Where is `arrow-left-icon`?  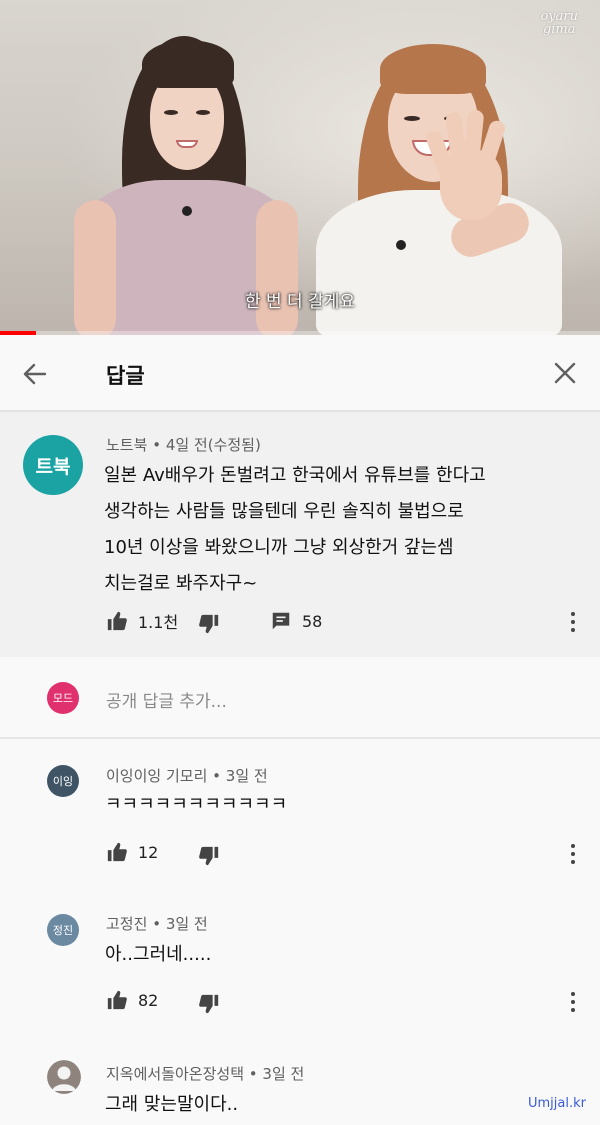 arrow-left-icon is located at coordinates (35, 374).